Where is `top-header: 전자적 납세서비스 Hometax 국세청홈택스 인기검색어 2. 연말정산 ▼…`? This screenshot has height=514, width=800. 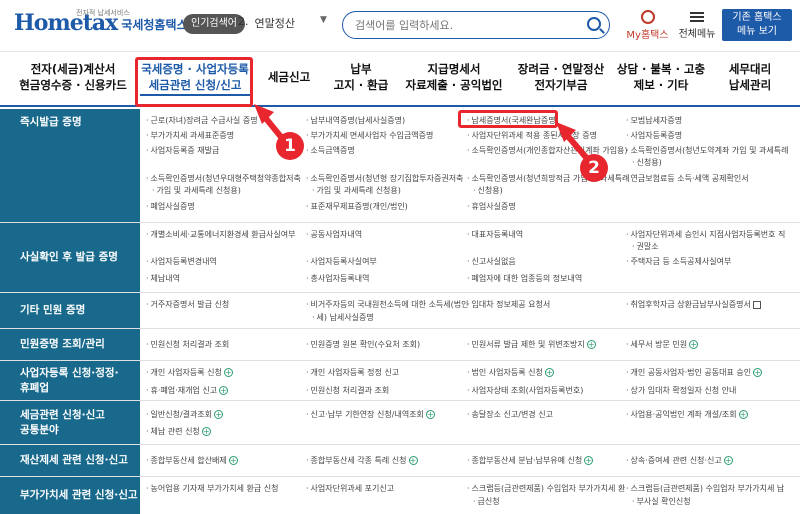 top-header: 전자적 납세서비스 Hometax 국세청홈택스 인기검색어 2. 연말정산 ▼… is located at coordinates (400, 26).